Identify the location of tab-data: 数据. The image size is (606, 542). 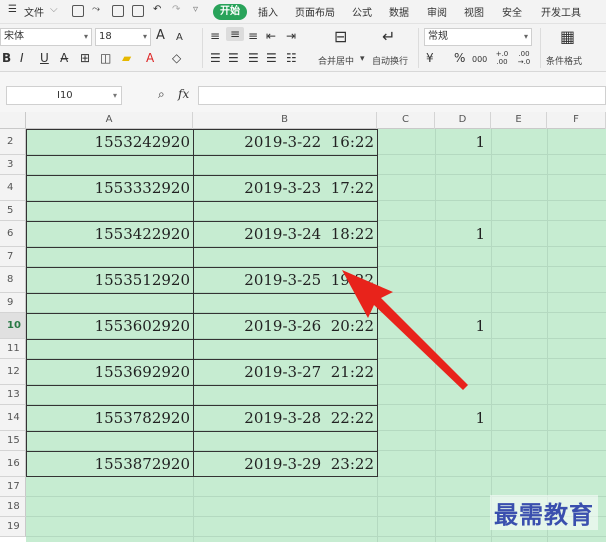
(399, 11).